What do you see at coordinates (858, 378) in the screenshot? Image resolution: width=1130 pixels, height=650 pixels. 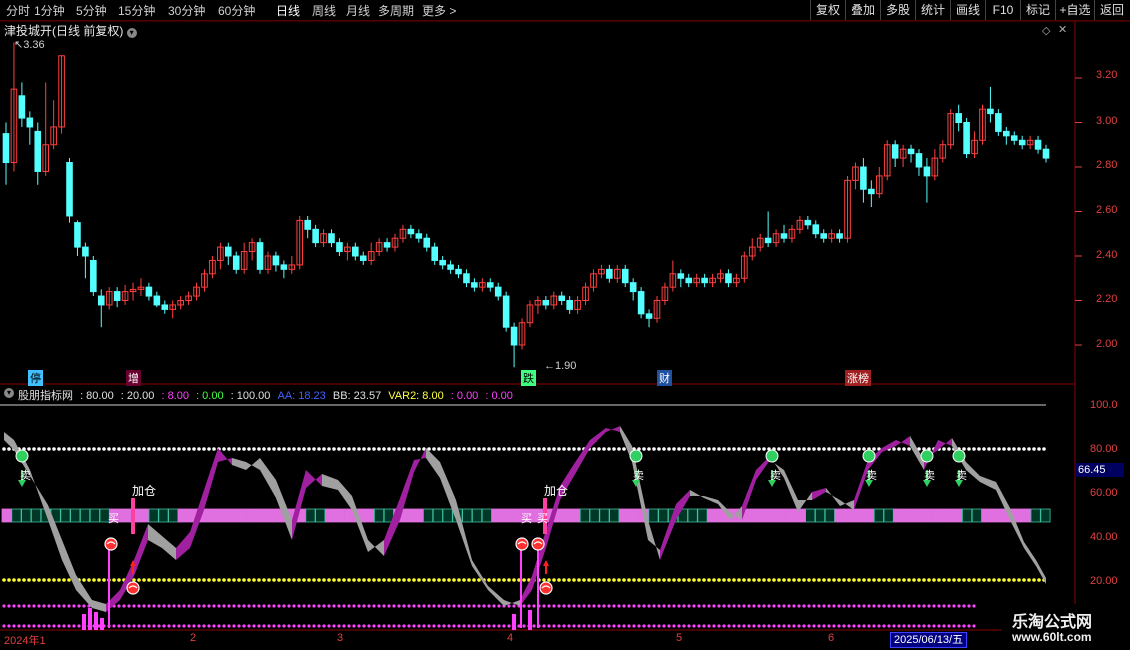 I see `event-tag-limit-list: 涨榜` at bounding box center [858, 378].